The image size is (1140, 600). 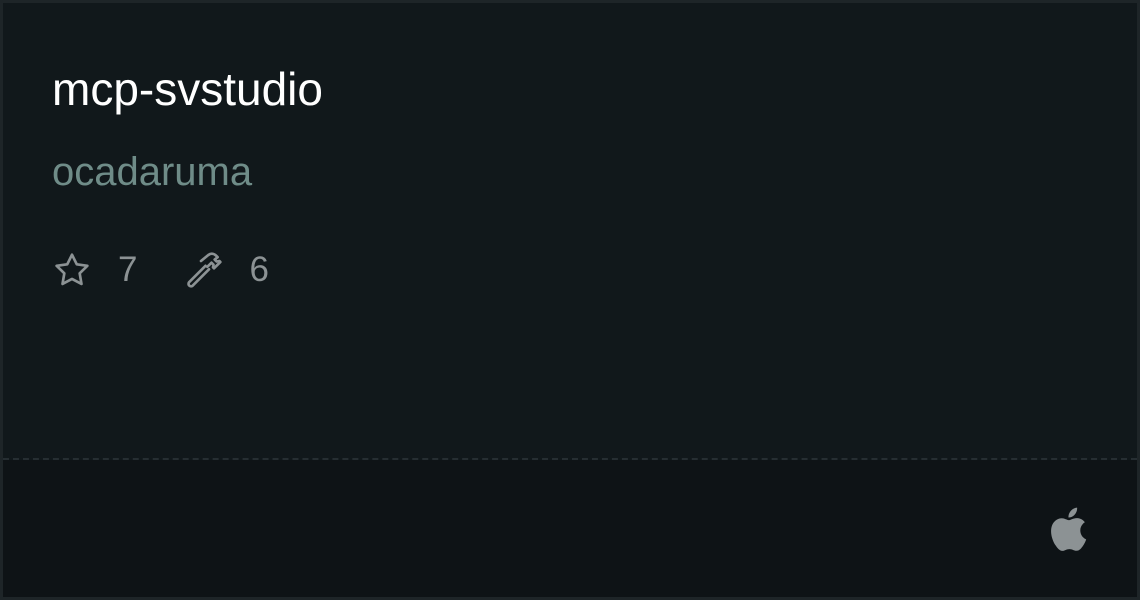 I want to click on card-title: mcp-svstudio, so click(x=187, y=89).